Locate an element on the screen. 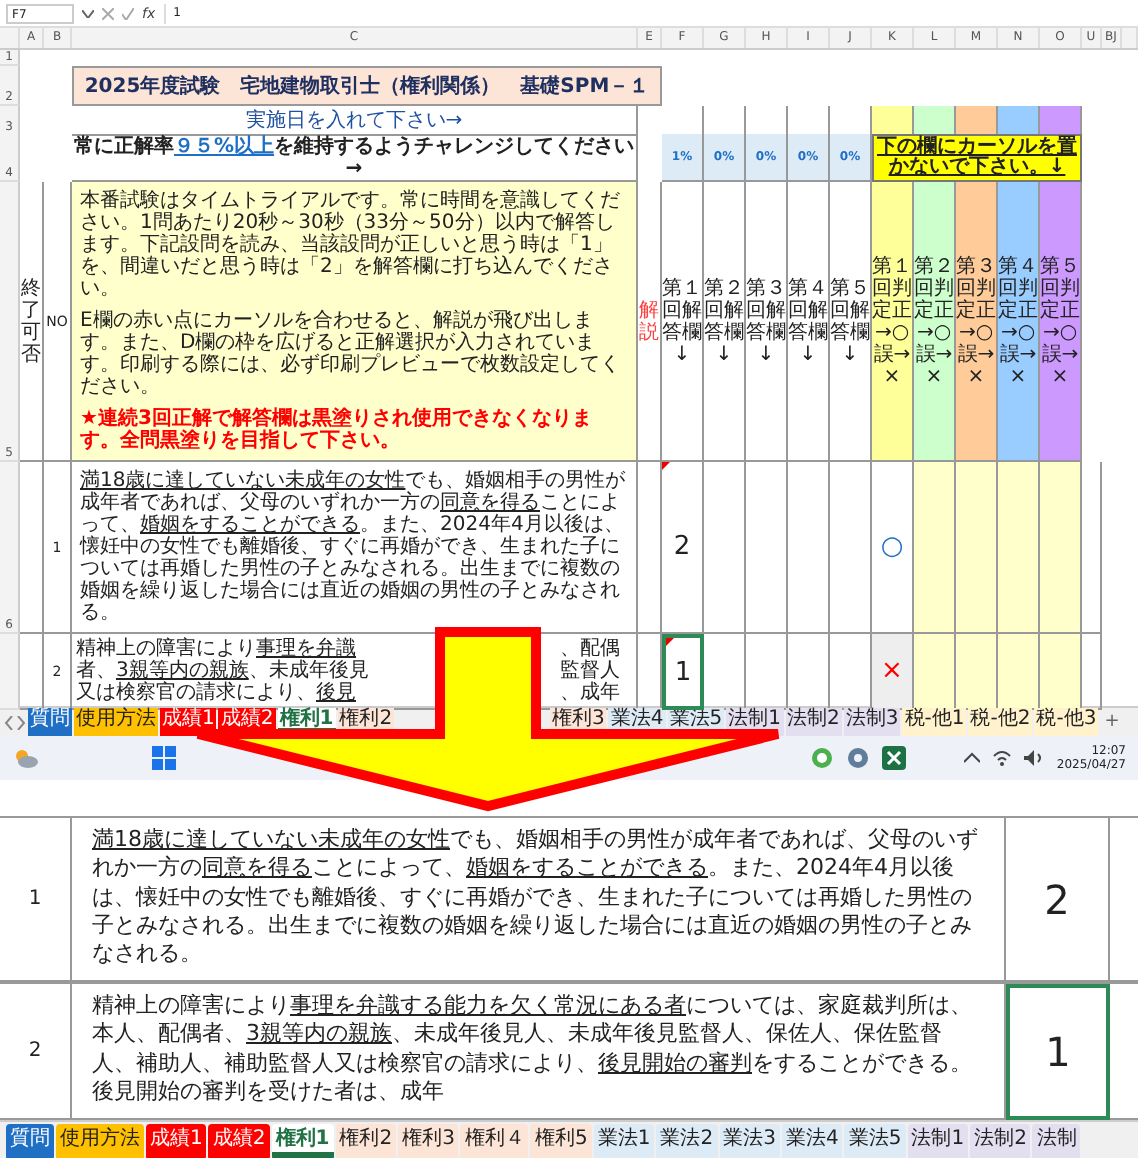  date-prompt: 実施日を入れて下さい→ is located at coordinates (355, 121).